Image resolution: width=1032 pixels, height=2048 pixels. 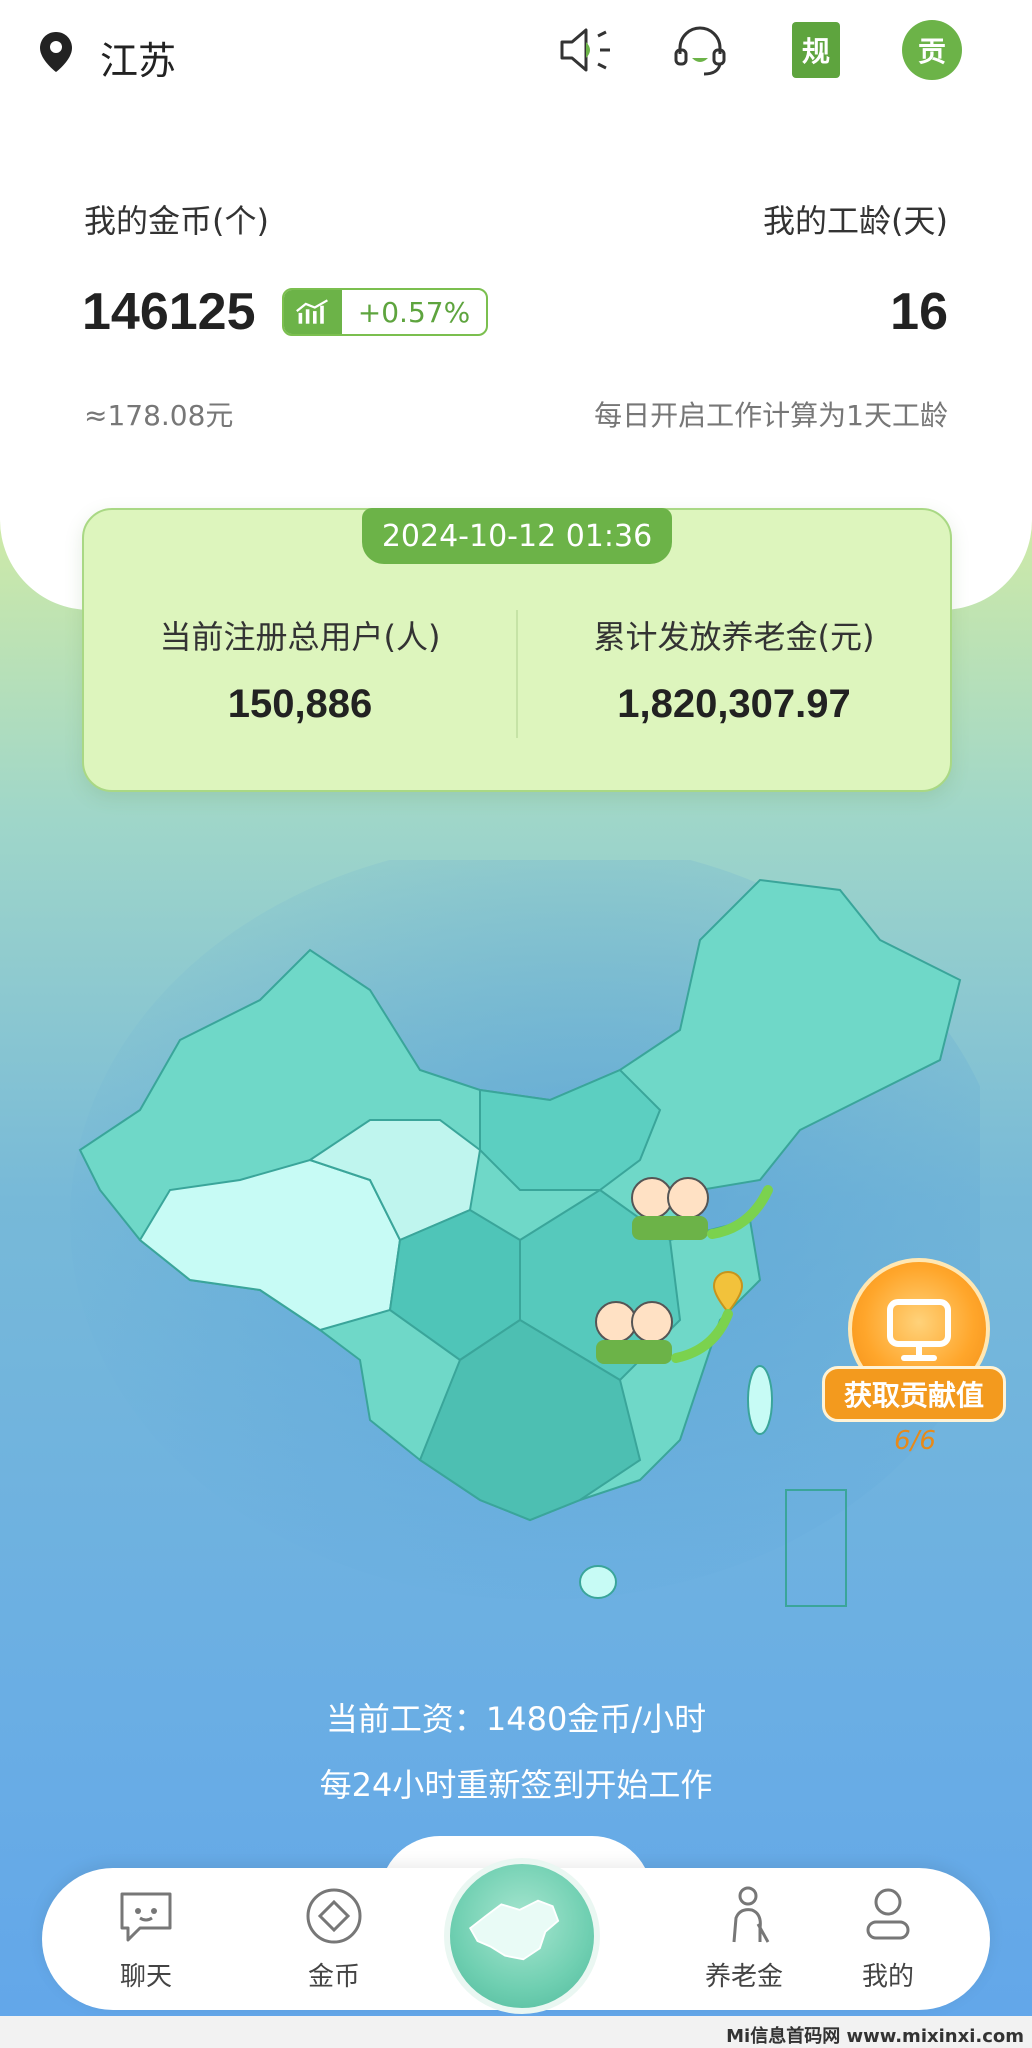 I want to click on pension-label: 累计发放养老金(元), so click(x=734, y=637).